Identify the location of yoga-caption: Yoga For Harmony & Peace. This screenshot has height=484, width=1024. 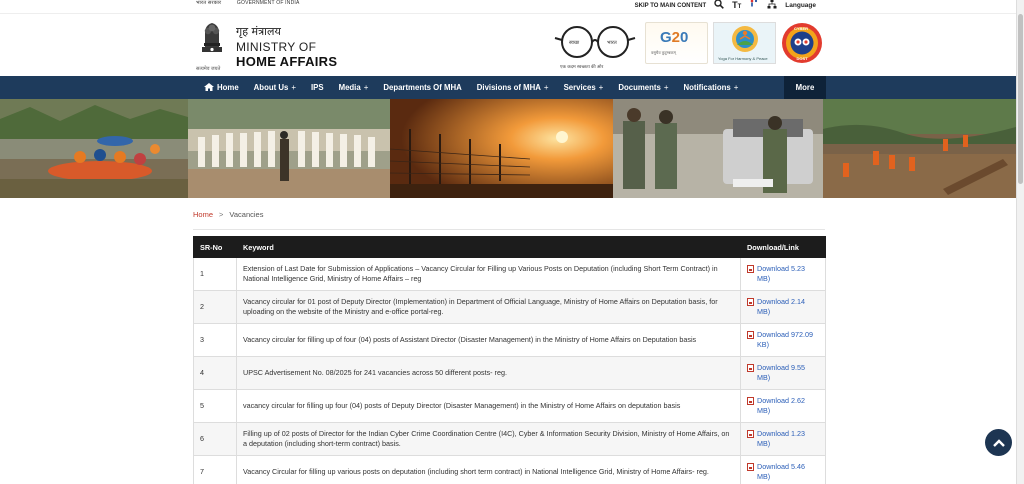
(743, 58).